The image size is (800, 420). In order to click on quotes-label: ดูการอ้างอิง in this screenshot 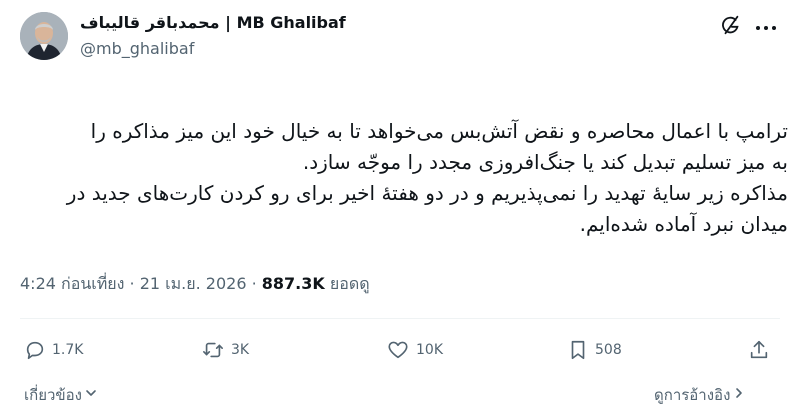, I will do `click(692, 395)`.